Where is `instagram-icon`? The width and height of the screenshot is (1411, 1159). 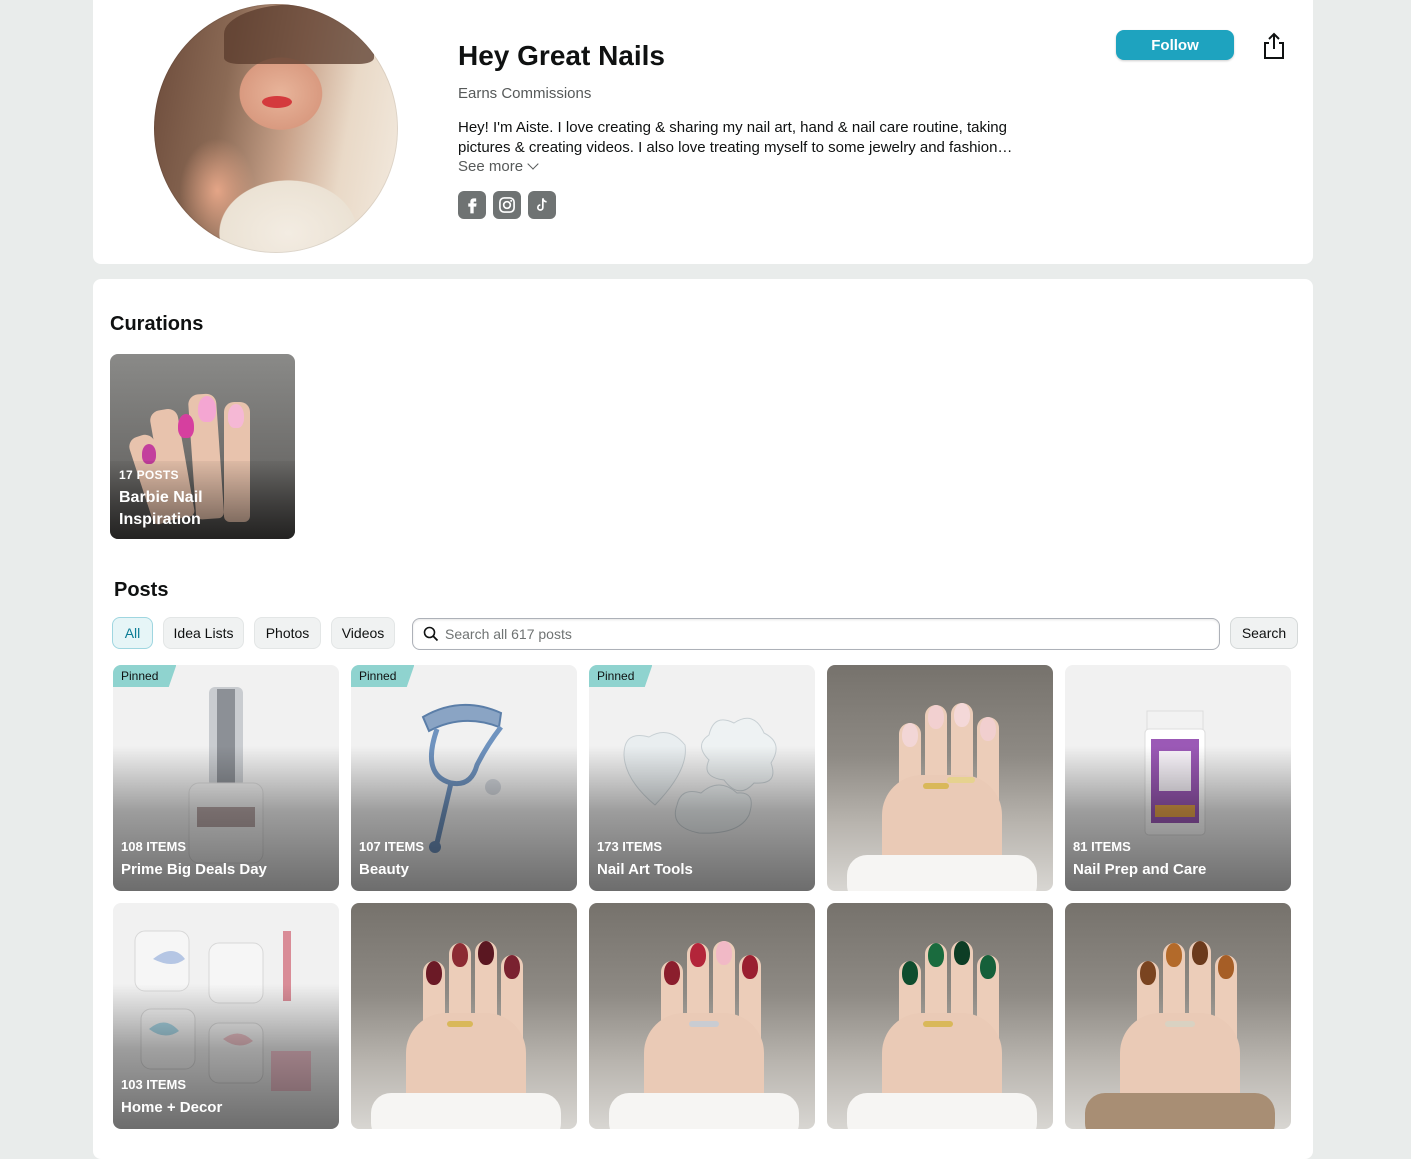
instagram-icon is located at coordinates (507, 205).